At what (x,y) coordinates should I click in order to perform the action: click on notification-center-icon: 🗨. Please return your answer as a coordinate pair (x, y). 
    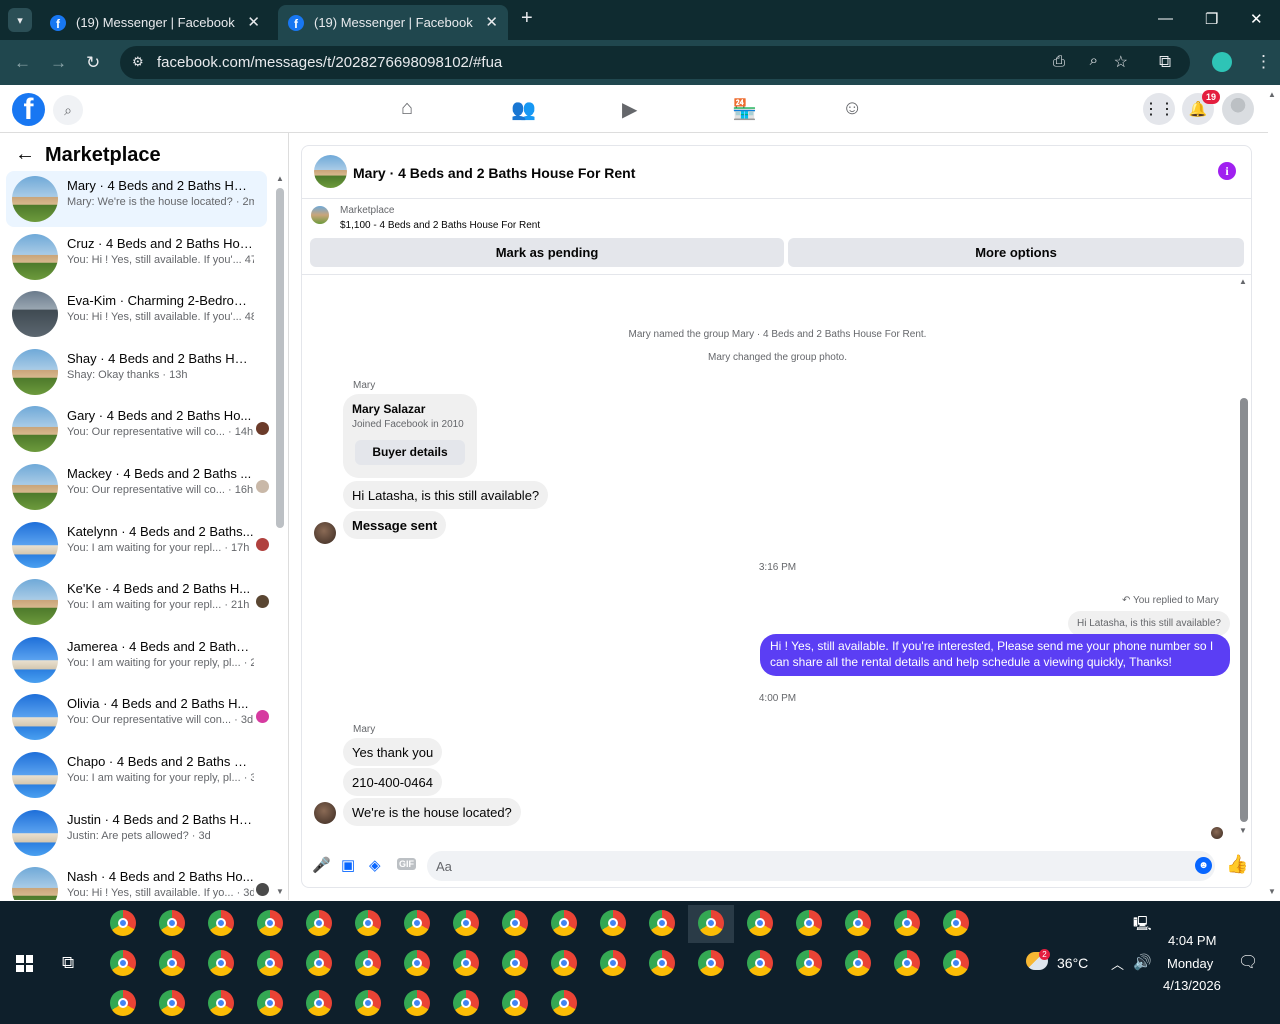
    Looking at the image, I should click on (1248, 962).